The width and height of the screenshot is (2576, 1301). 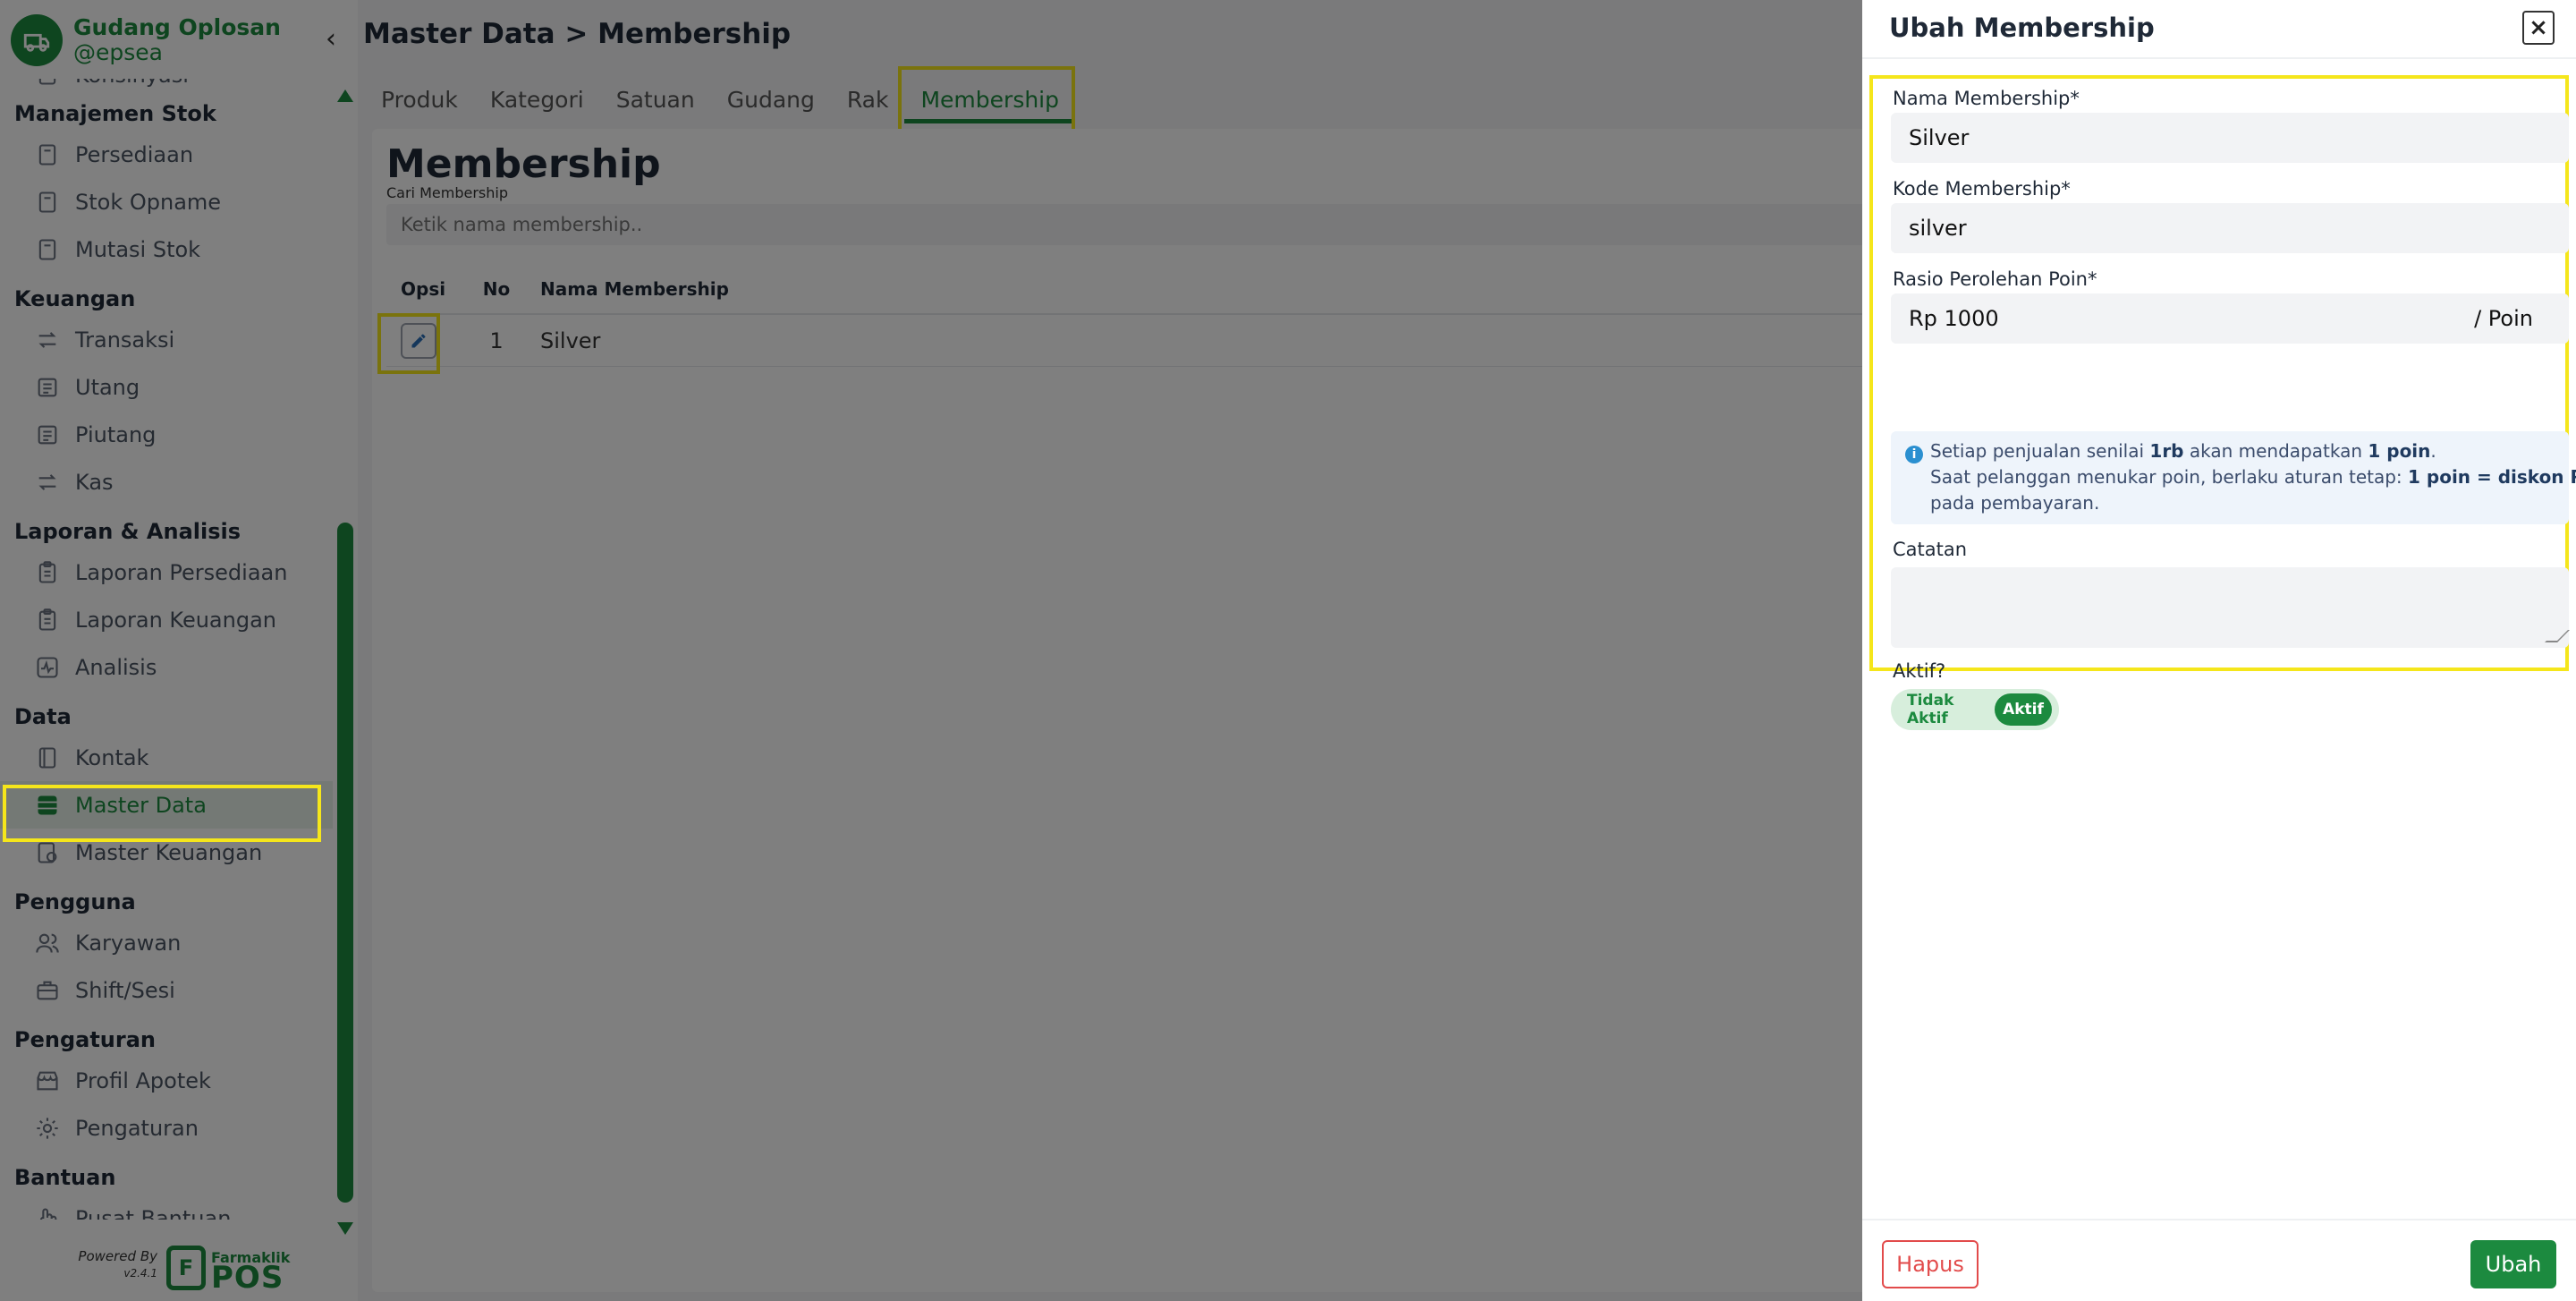 I want to click on aktif-label: Aktif?, so click(x=1919, y=671).